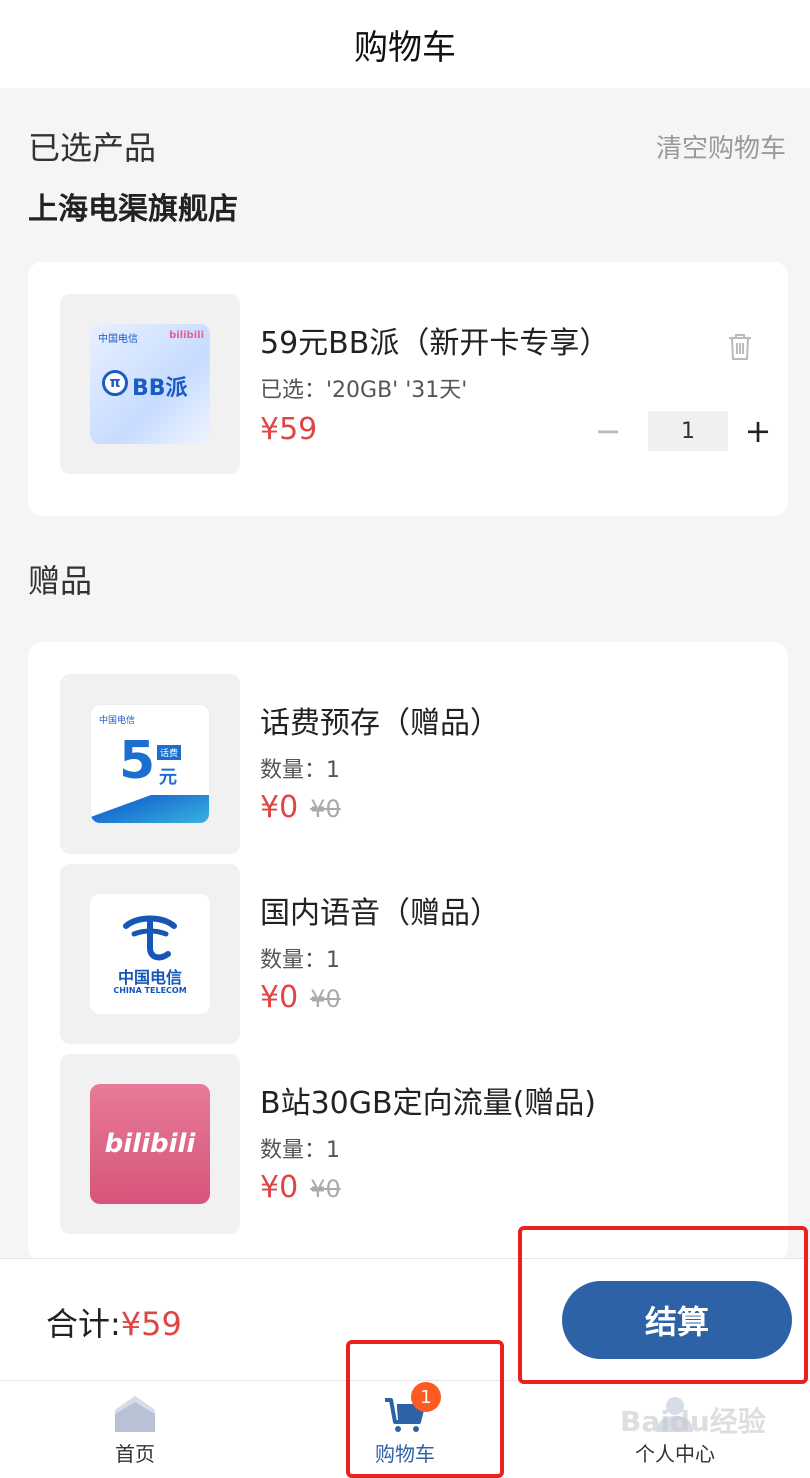 The height and width of the screenshot is (1478, 810). I want to click on phone-credit-image: 中国电信 5 话费 元, so click(150, 764).